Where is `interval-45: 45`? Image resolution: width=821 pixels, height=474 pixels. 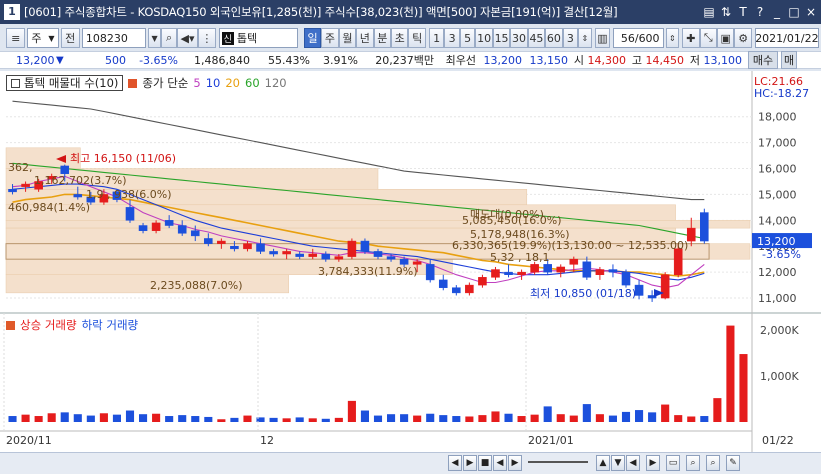 interval-45: 45 is located at coordinates (536, 38).